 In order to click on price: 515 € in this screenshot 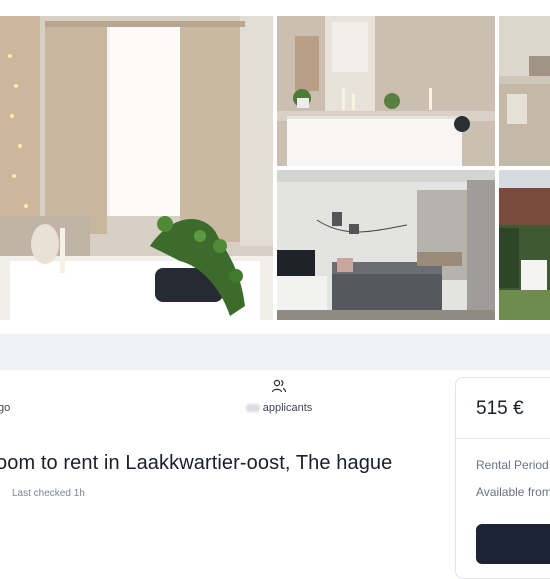, I will do `click(500, 408)`.